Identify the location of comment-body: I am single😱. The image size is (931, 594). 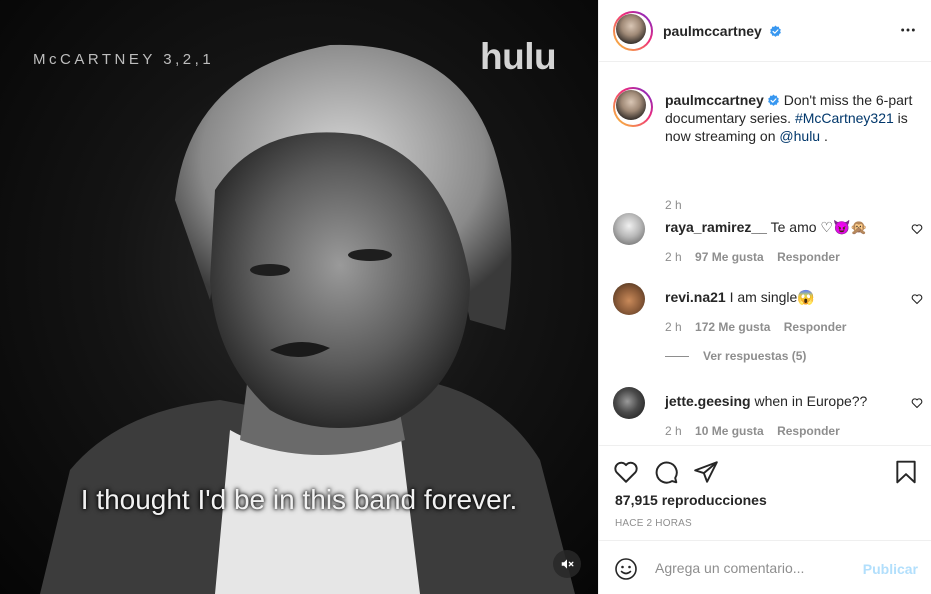
(772, 297).